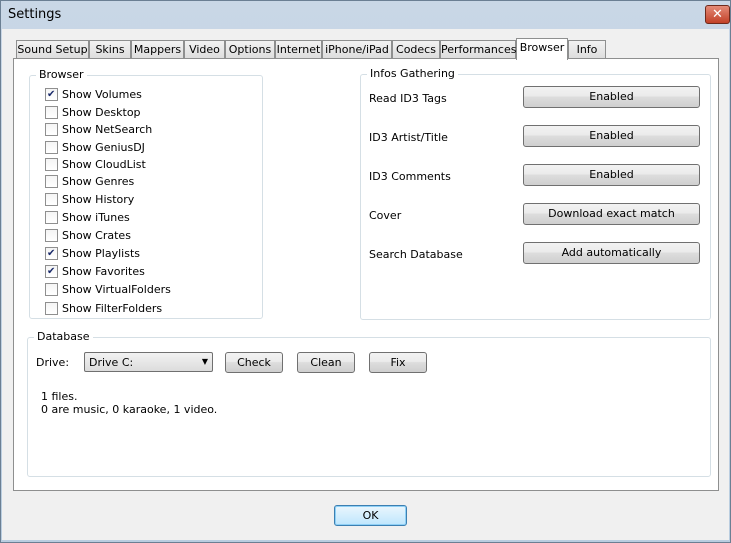 The image size is (731, 543). Describe the element at coordinates (326, 362) in the screenshot. I see `clean-button: Clean` at that location.